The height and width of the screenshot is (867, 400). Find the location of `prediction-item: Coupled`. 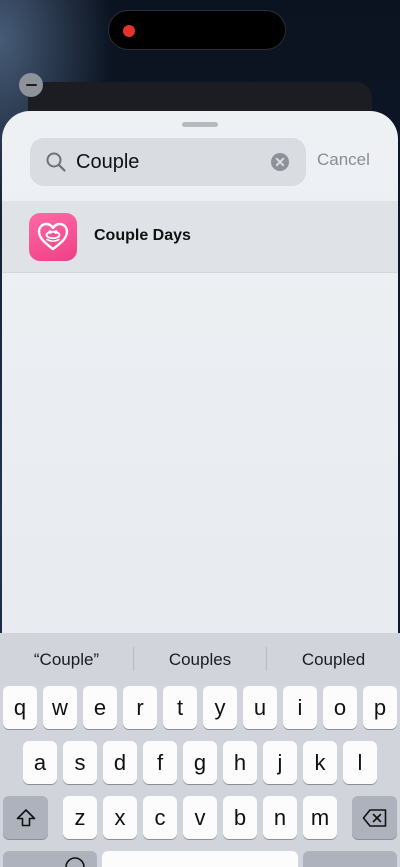

prediction-item: Coupled is located at coordinates (333, 660).